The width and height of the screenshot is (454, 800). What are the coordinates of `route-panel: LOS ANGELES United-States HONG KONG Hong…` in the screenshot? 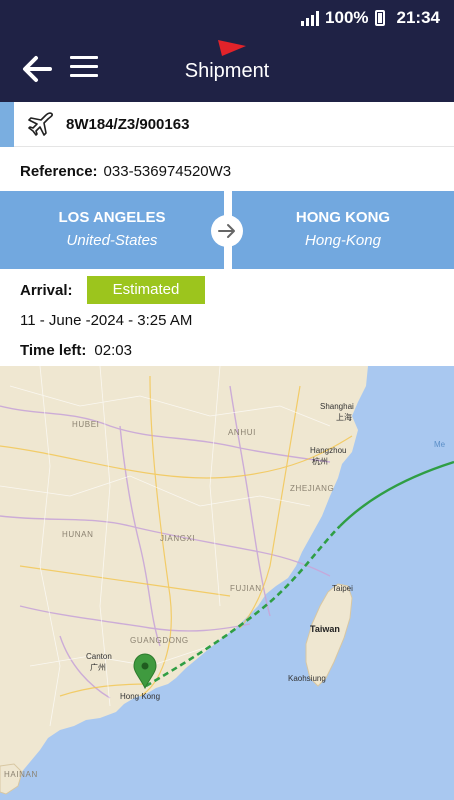 It's located at (227, 230).